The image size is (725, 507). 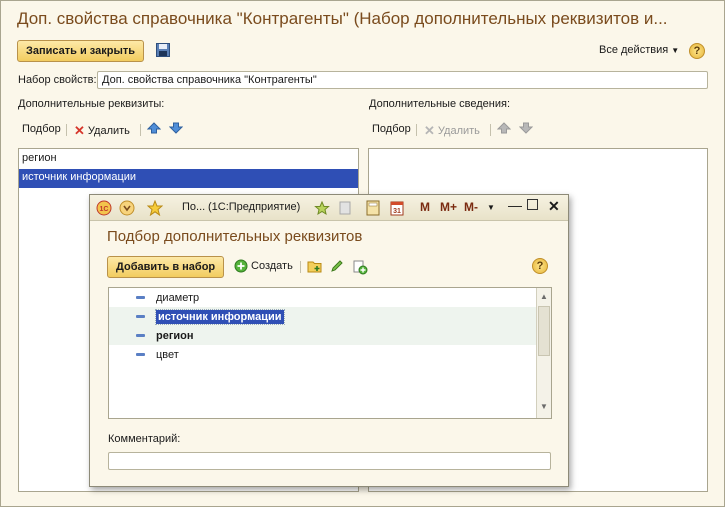 I want to click on left-pick-label: Подбор, so click(x=41, y=129).